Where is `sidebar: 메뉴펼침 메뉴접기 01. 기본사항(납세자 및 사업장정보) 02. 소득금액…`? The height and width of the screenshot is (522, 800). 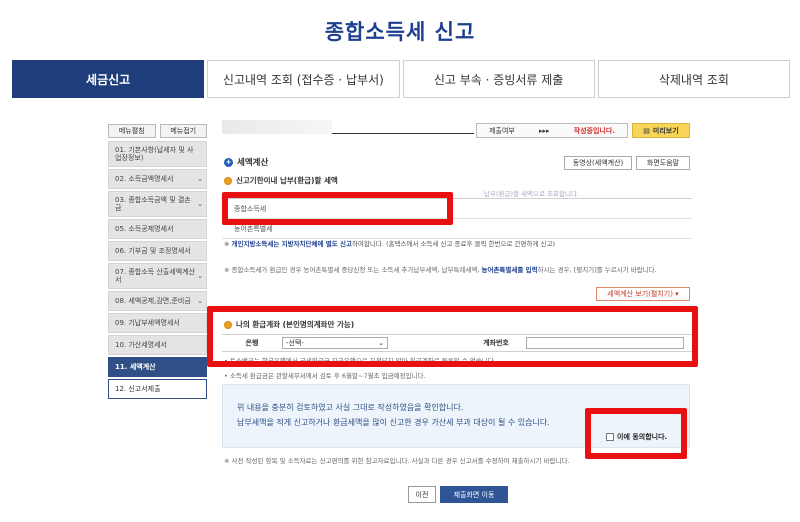
sidebar: 메뉴펼침 메뉴접기 01. 기본사항(납세자 및 사업장정보) 02. 소득금액… is located at coordinates (157, 262).